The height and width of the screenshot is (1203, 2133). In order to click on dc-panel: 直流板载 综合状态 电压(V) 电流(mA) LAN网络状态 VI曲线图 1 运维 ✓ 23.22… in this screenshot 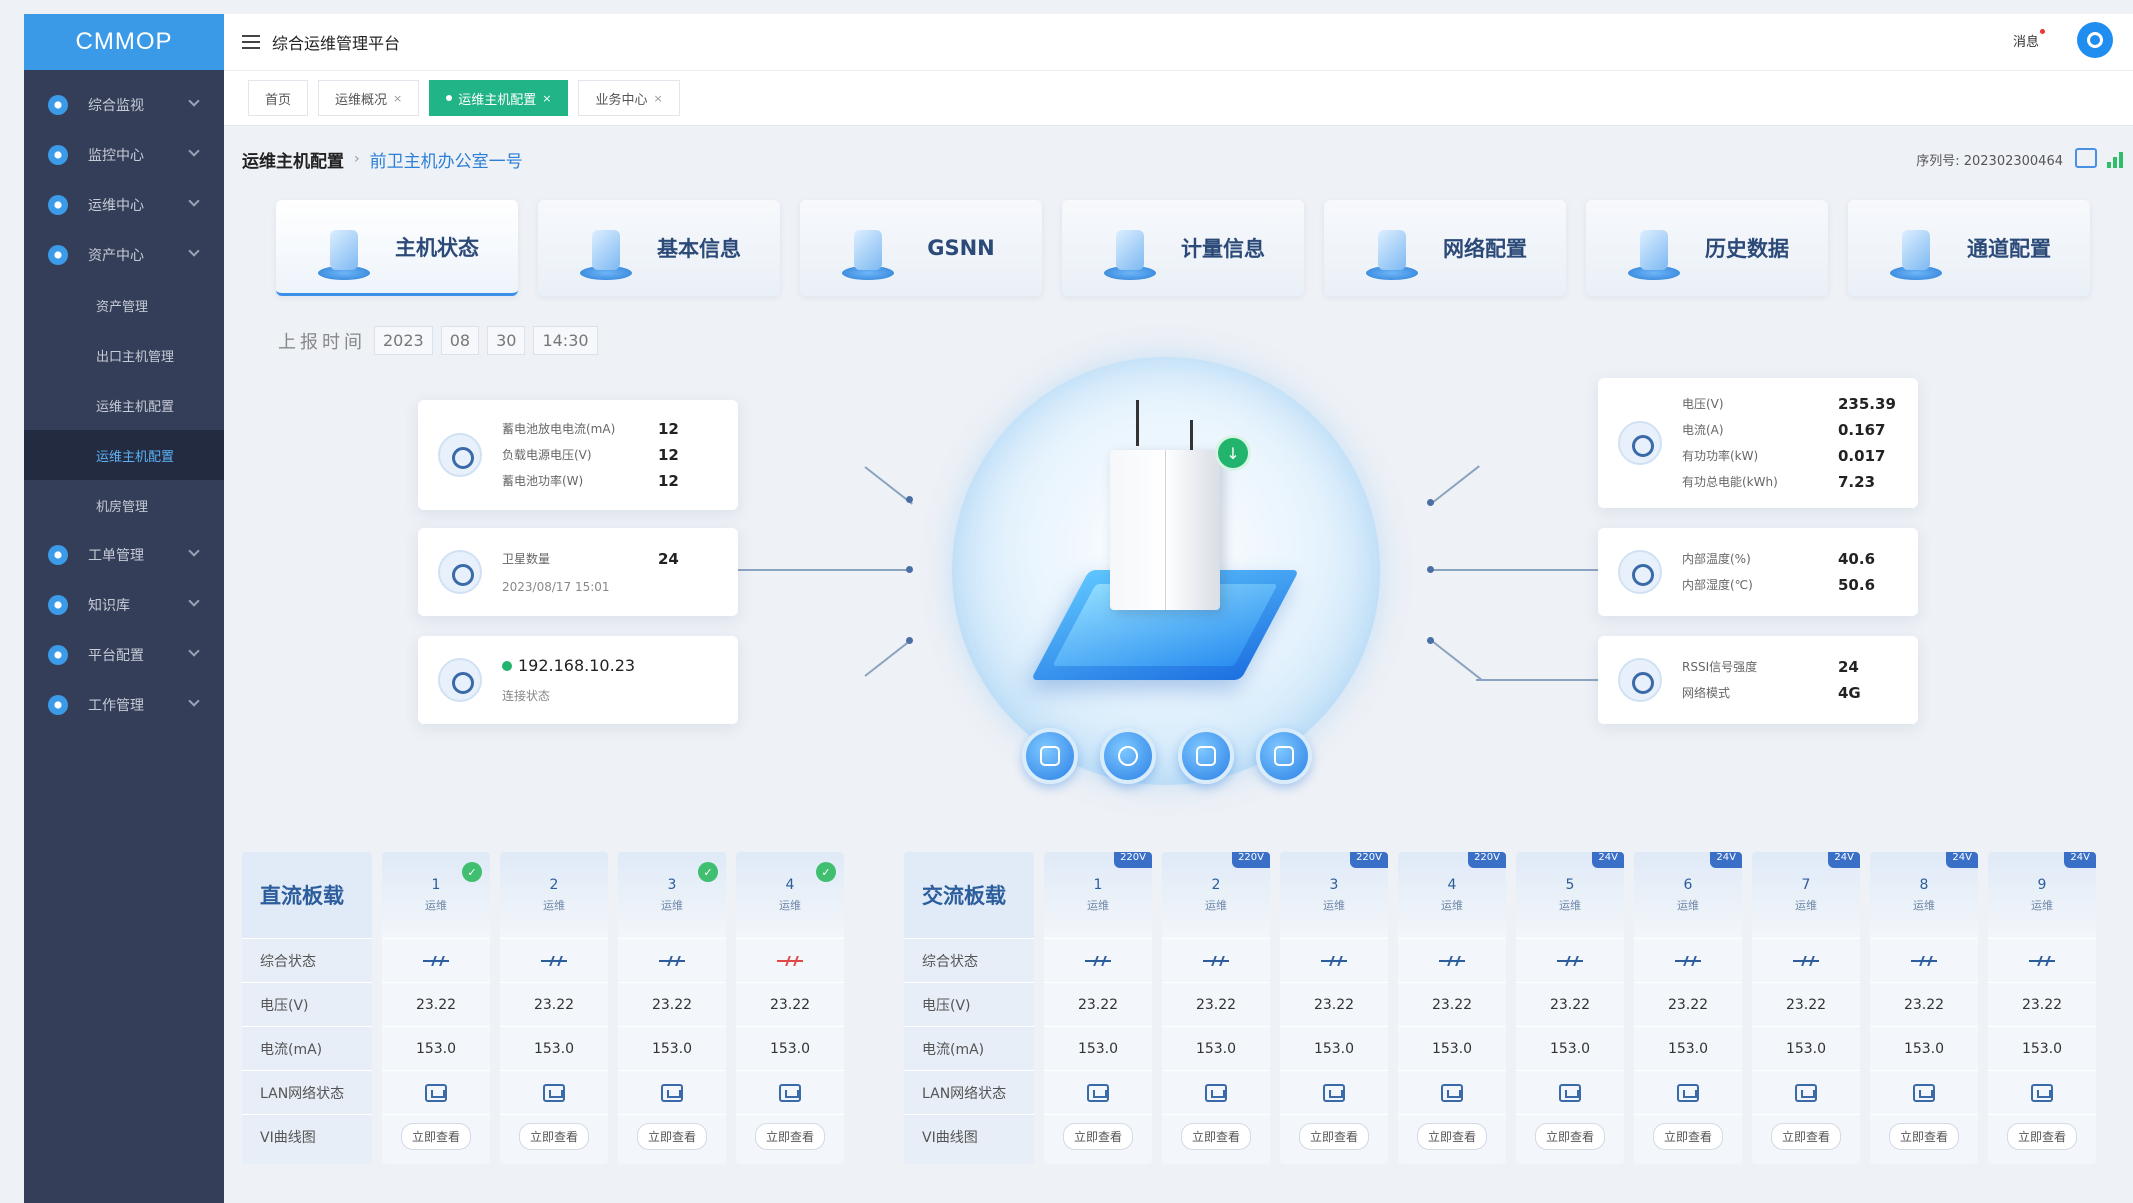, I will do `click(543, 1008)`.